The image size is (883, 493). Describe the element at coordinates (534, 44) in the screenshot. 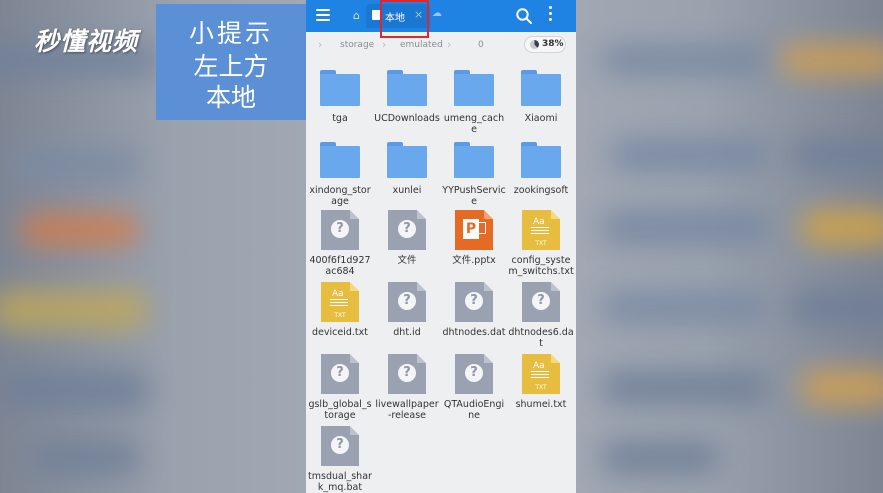

I see `pie-chart-icon` at that location.